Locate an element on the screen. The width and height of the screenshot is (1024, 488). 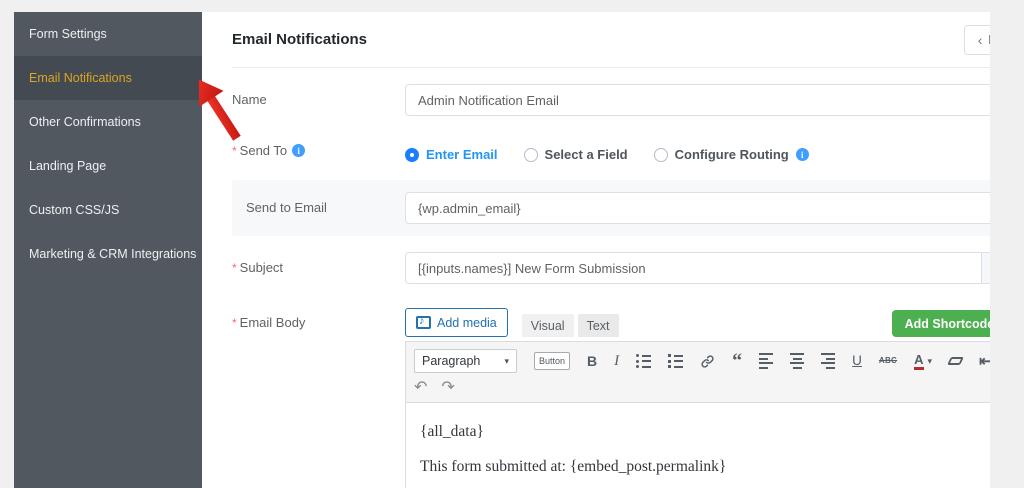
sidebar-item-other-confirmations: Other Confirmations is located at coordinates (108, 122).